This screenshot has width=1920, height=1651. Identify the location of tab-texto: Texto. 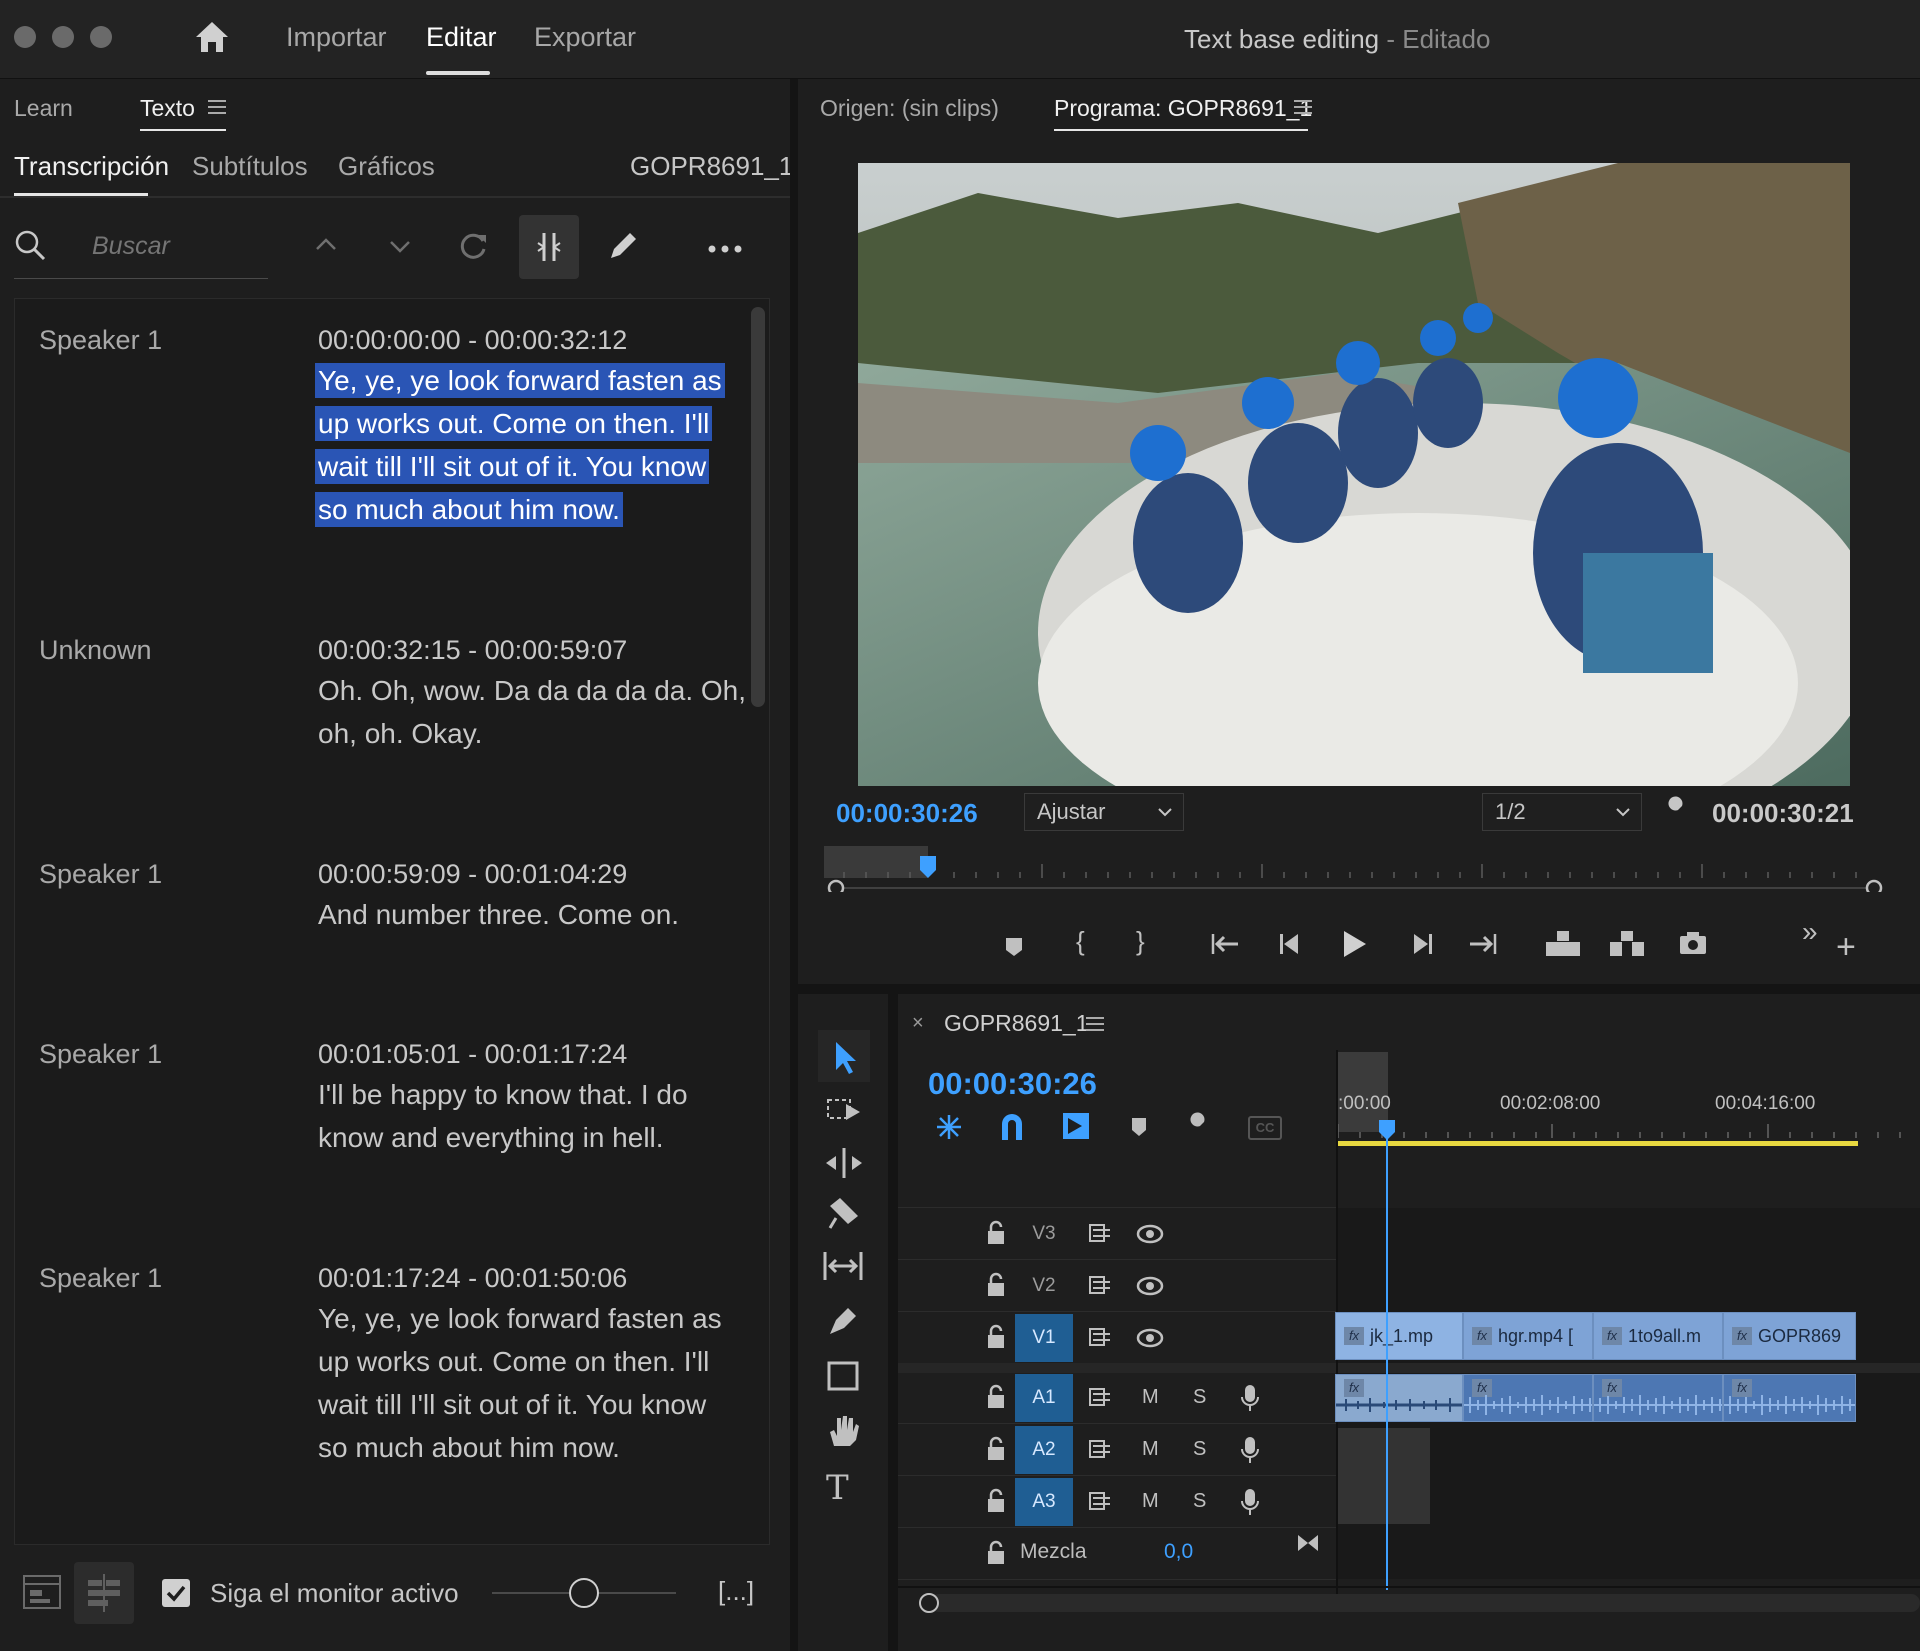
(167, 108).